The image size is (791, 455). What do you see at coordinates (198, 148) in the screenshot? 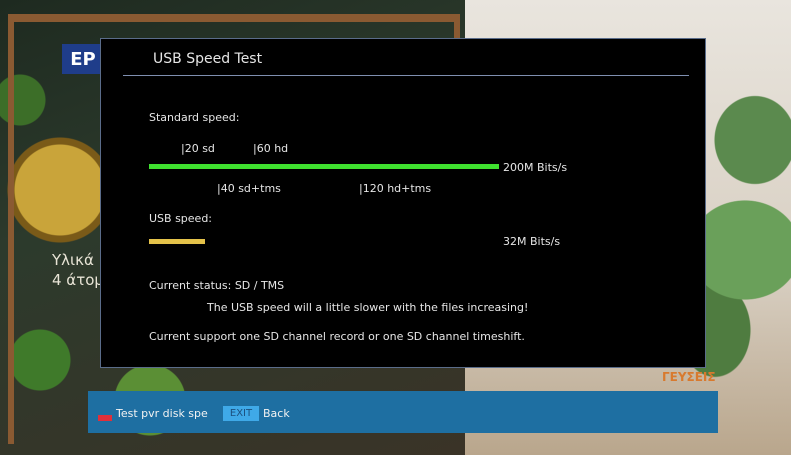
I see `marker-20-sd: |20 sd` at bounding box center [198, 148].